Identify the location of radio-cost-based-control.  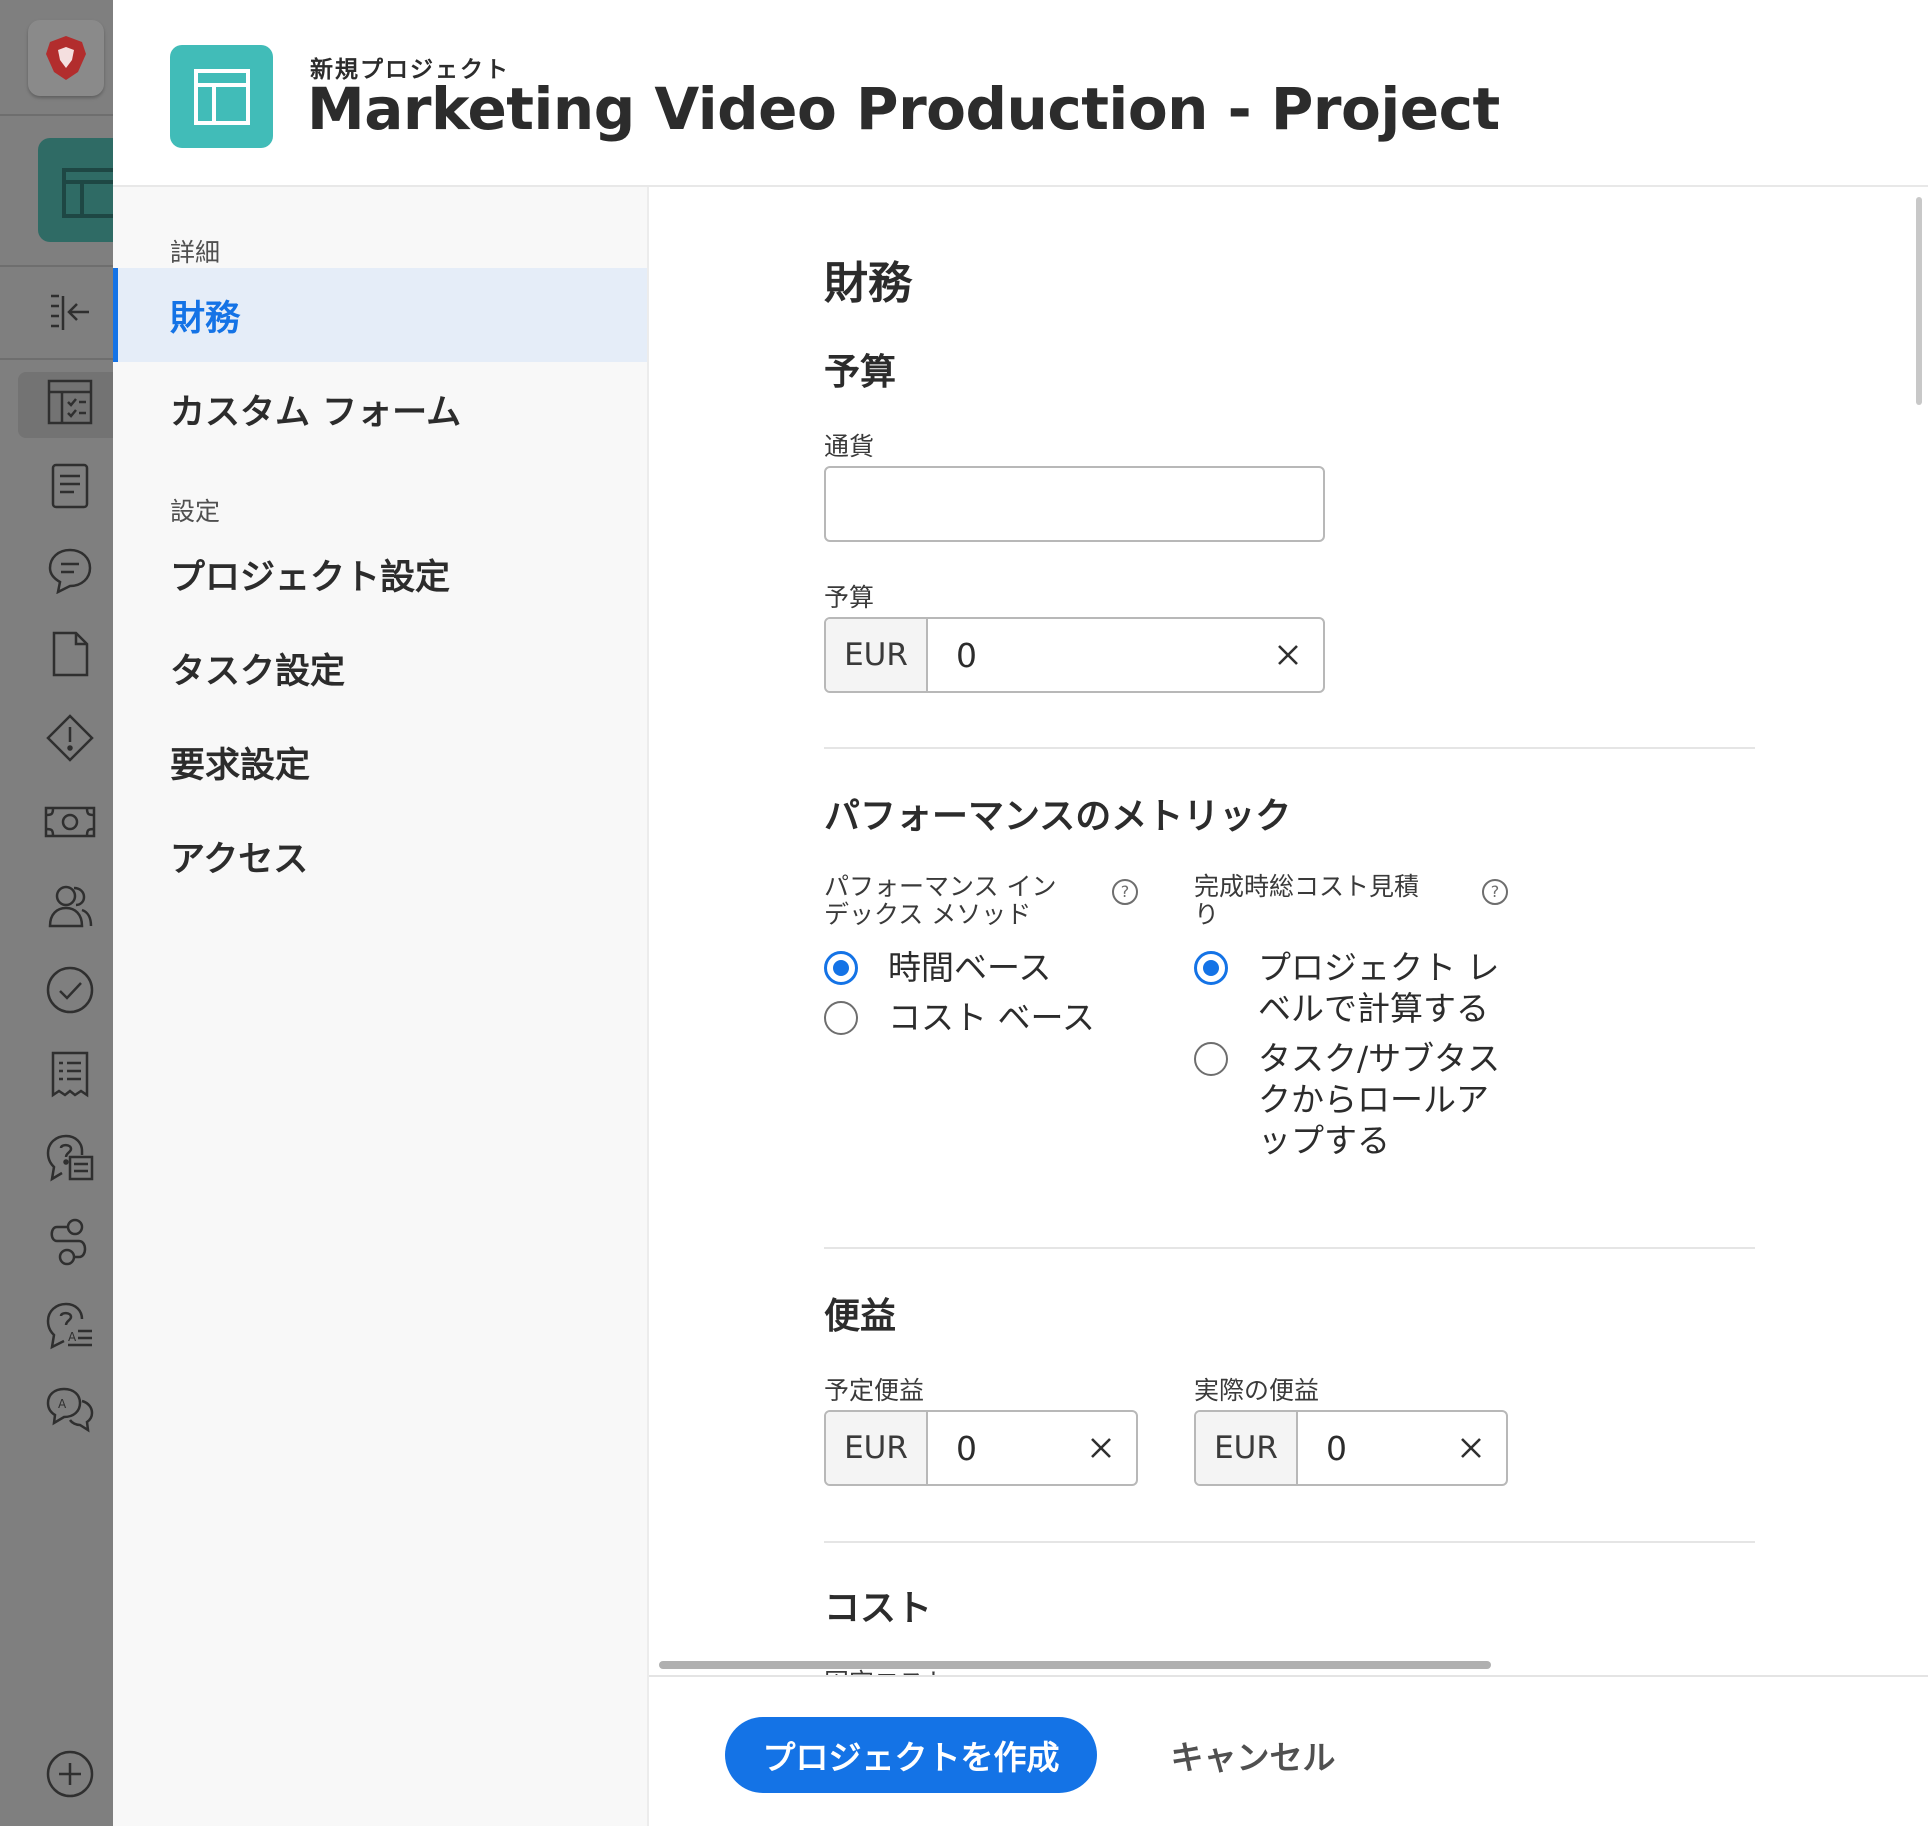
(841, 1018).